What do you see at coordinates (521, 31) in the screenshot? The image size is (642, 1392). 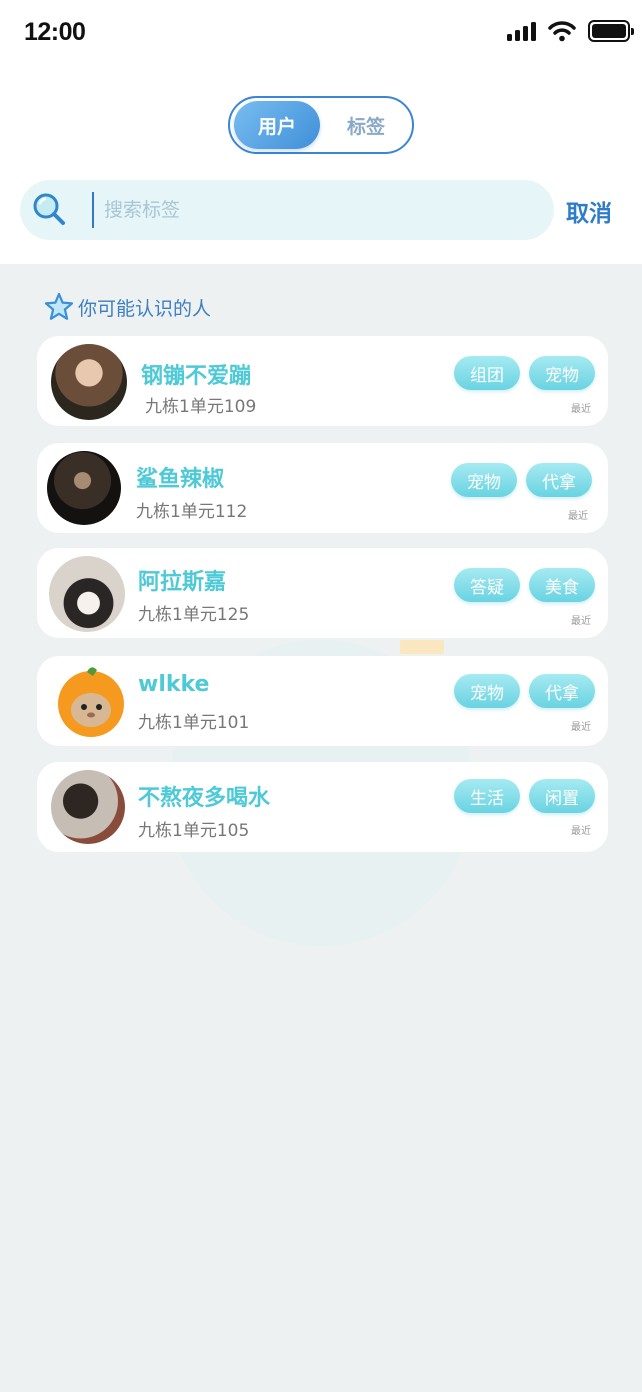 I see `cellular-signal-icon` at bounding box center [521, 31].